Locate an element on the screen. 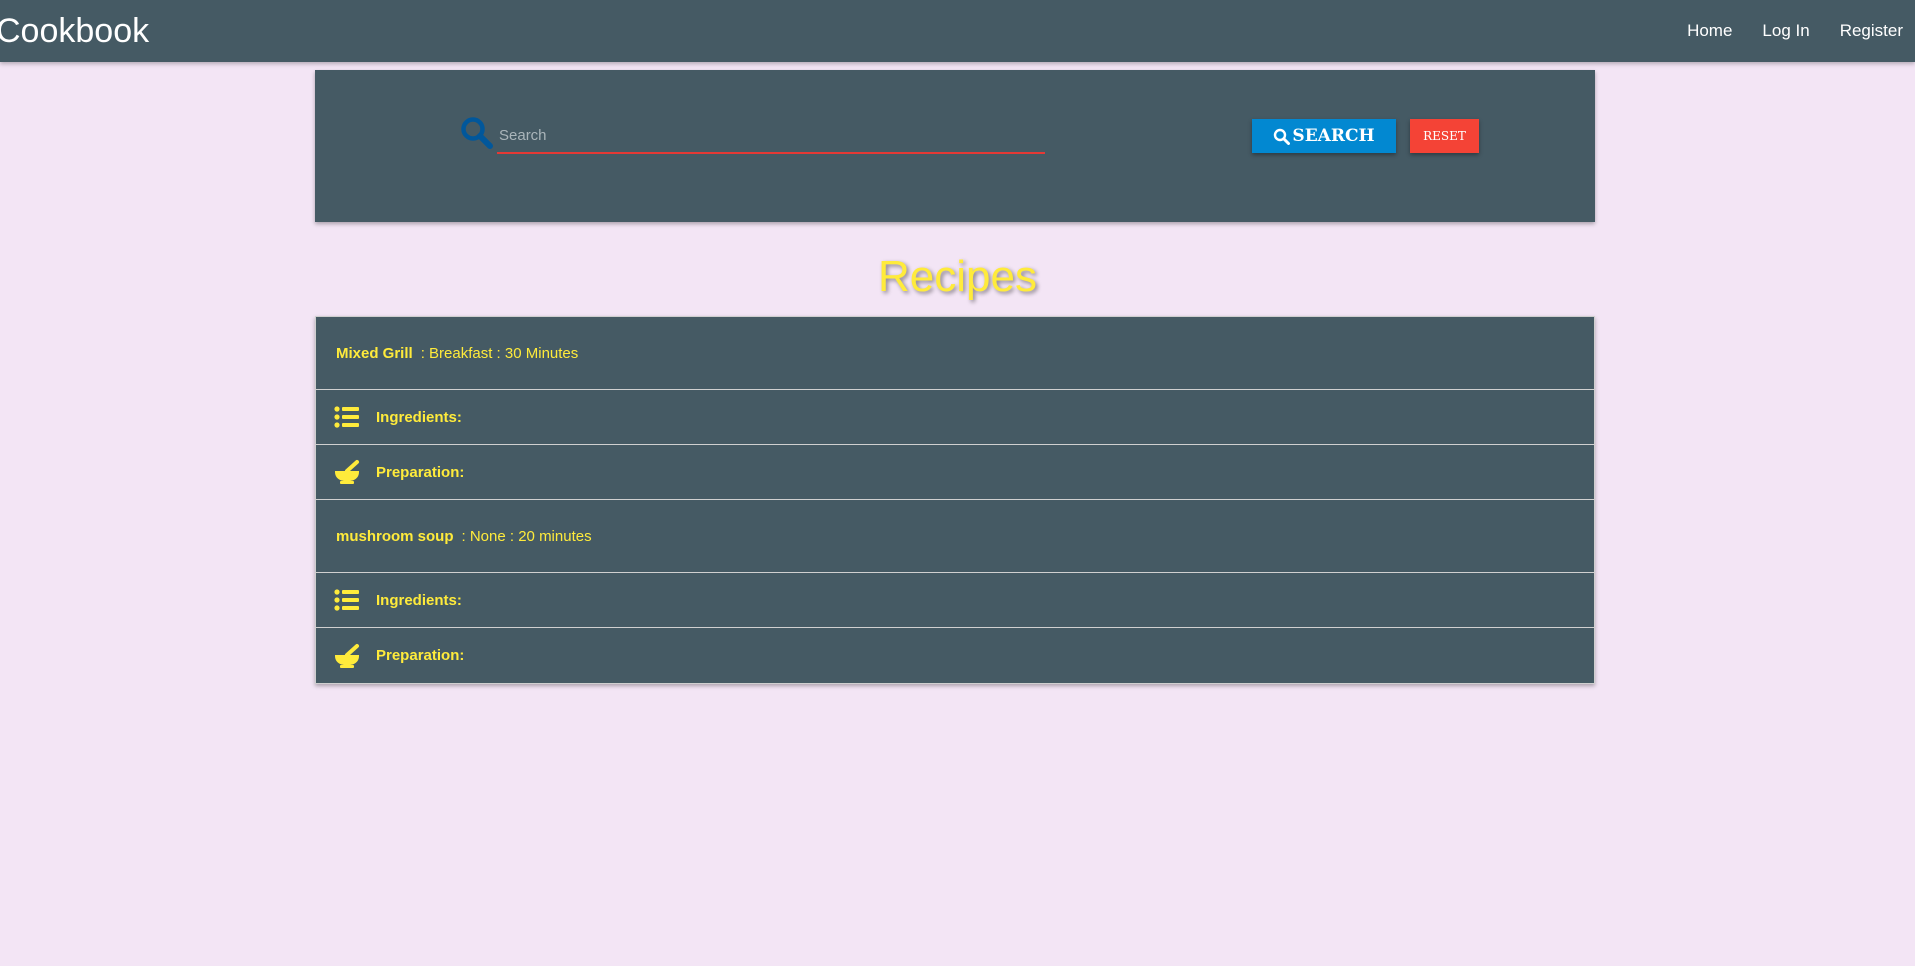  search-panel: SEARCH RESET is located at coordinates (955, 146).